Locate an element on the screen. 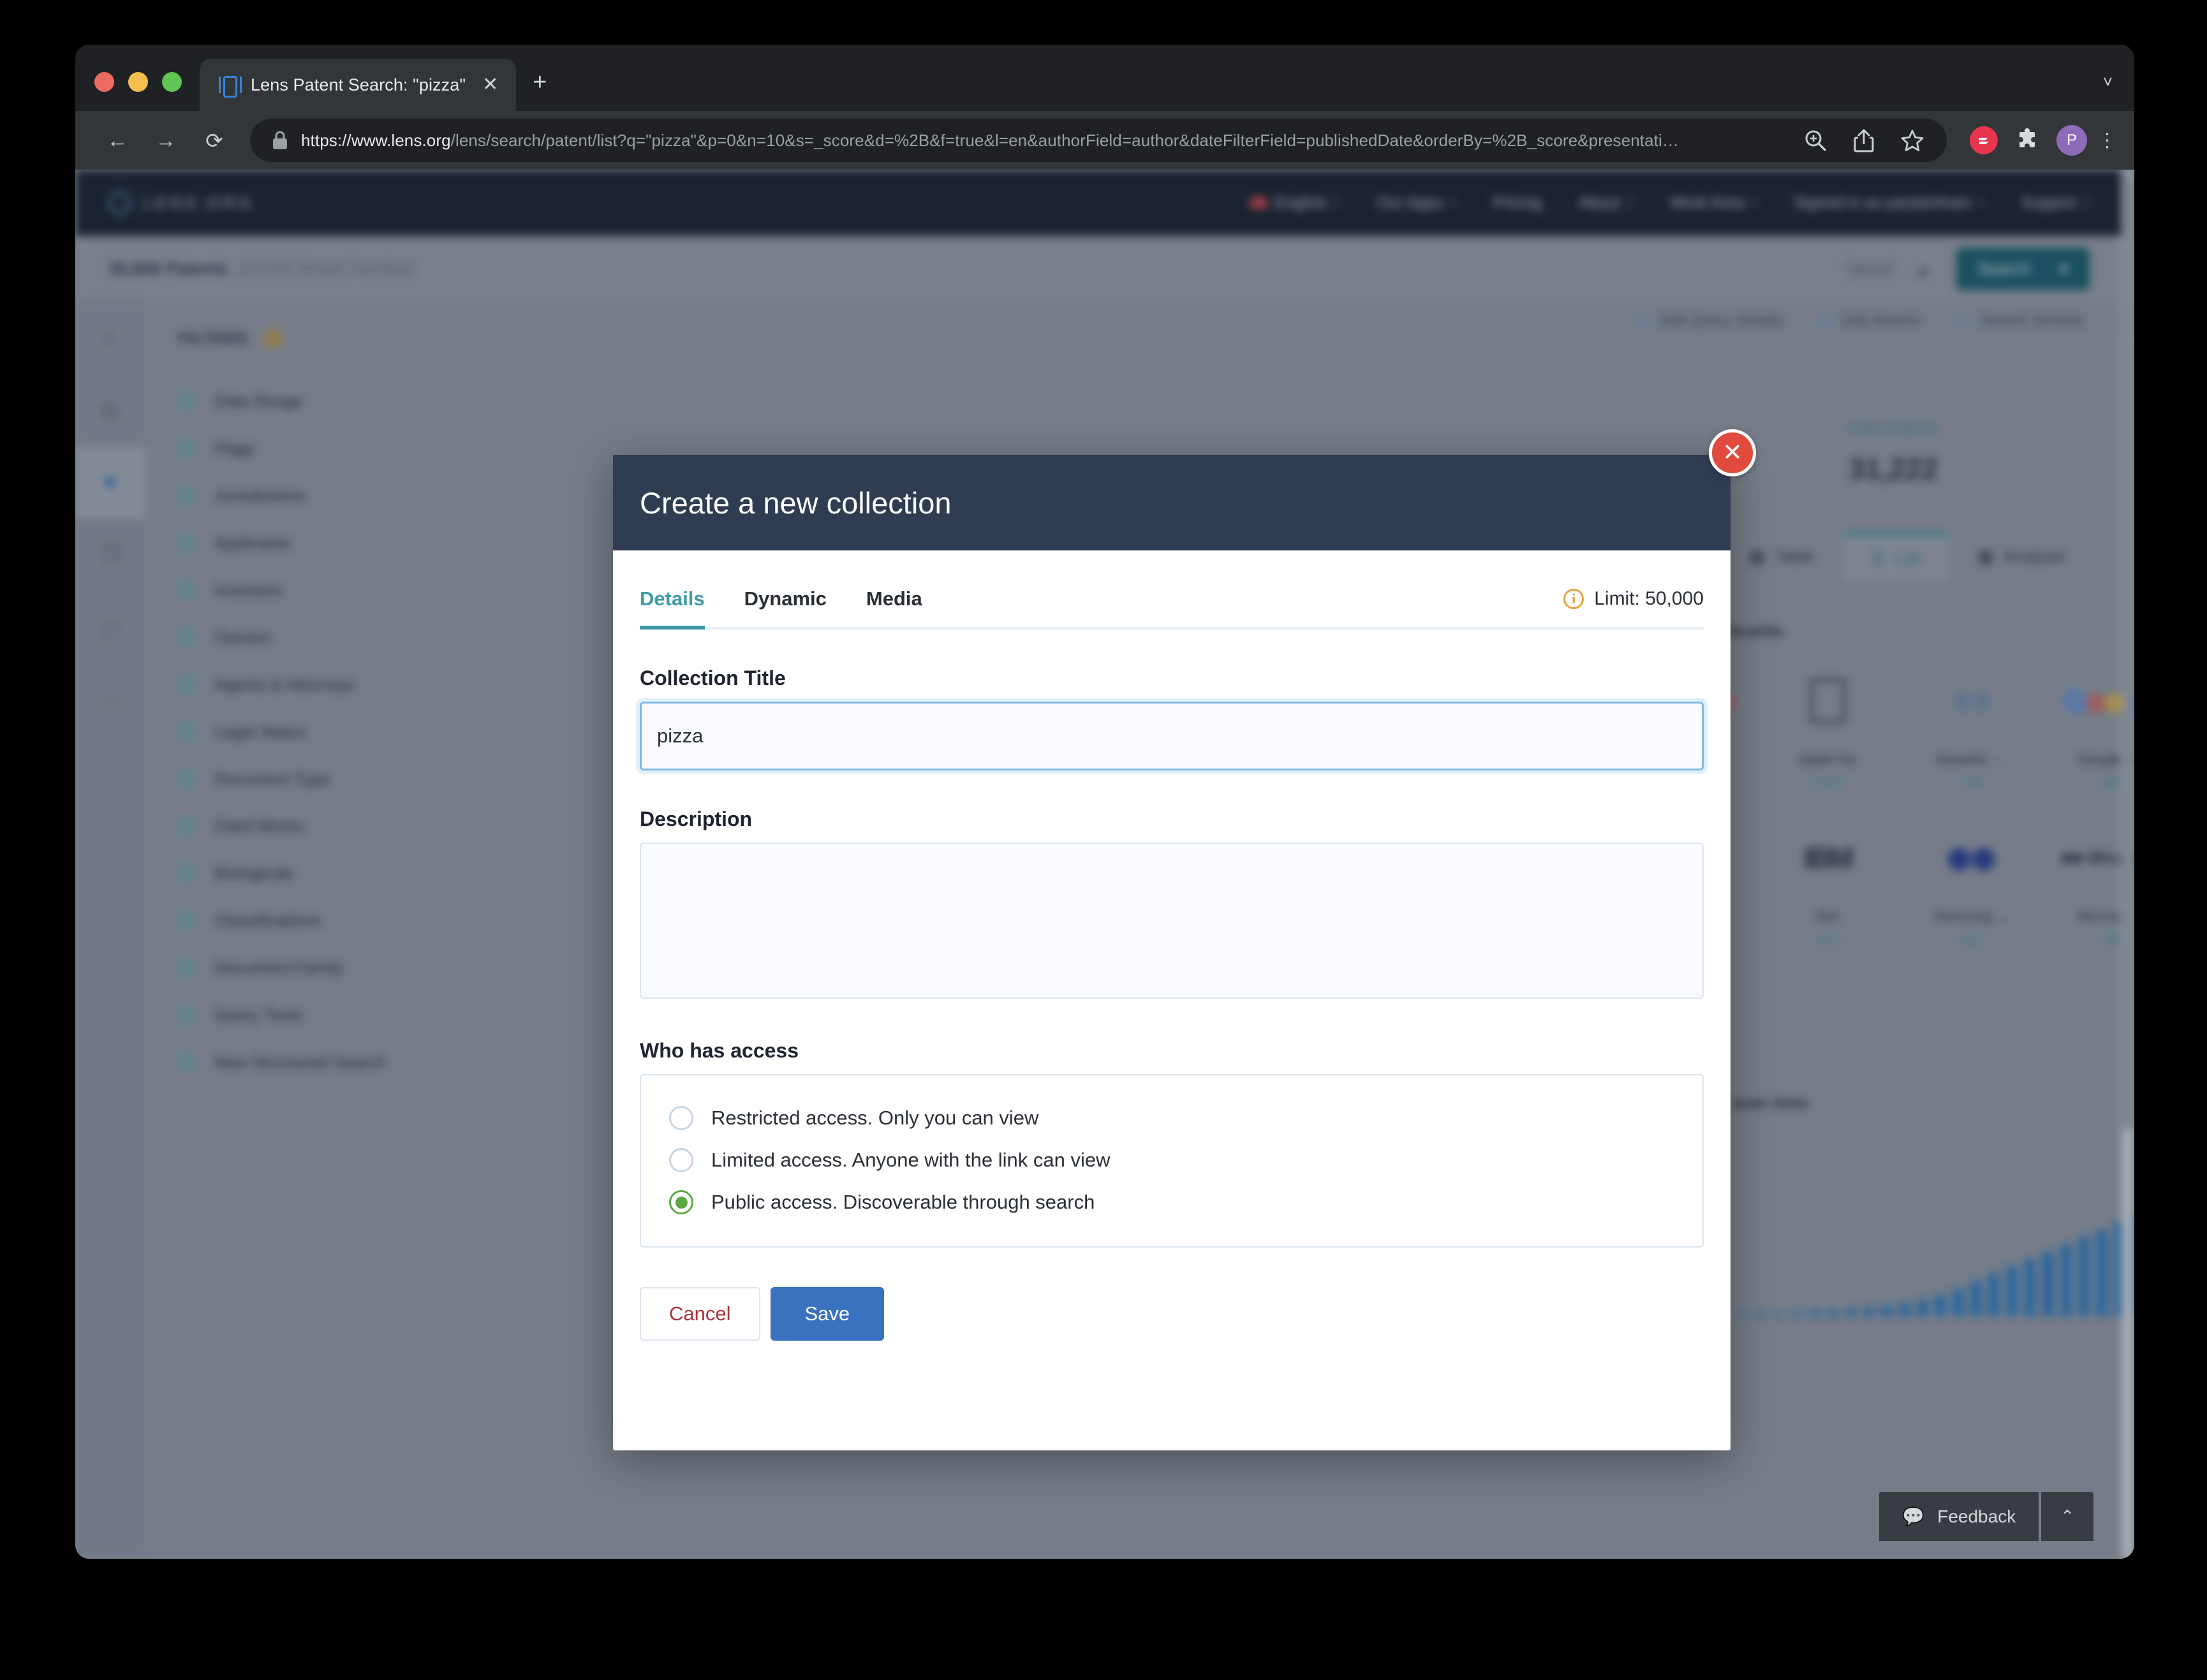  bookmark-star-icon is located at coordinates (1912, 140).